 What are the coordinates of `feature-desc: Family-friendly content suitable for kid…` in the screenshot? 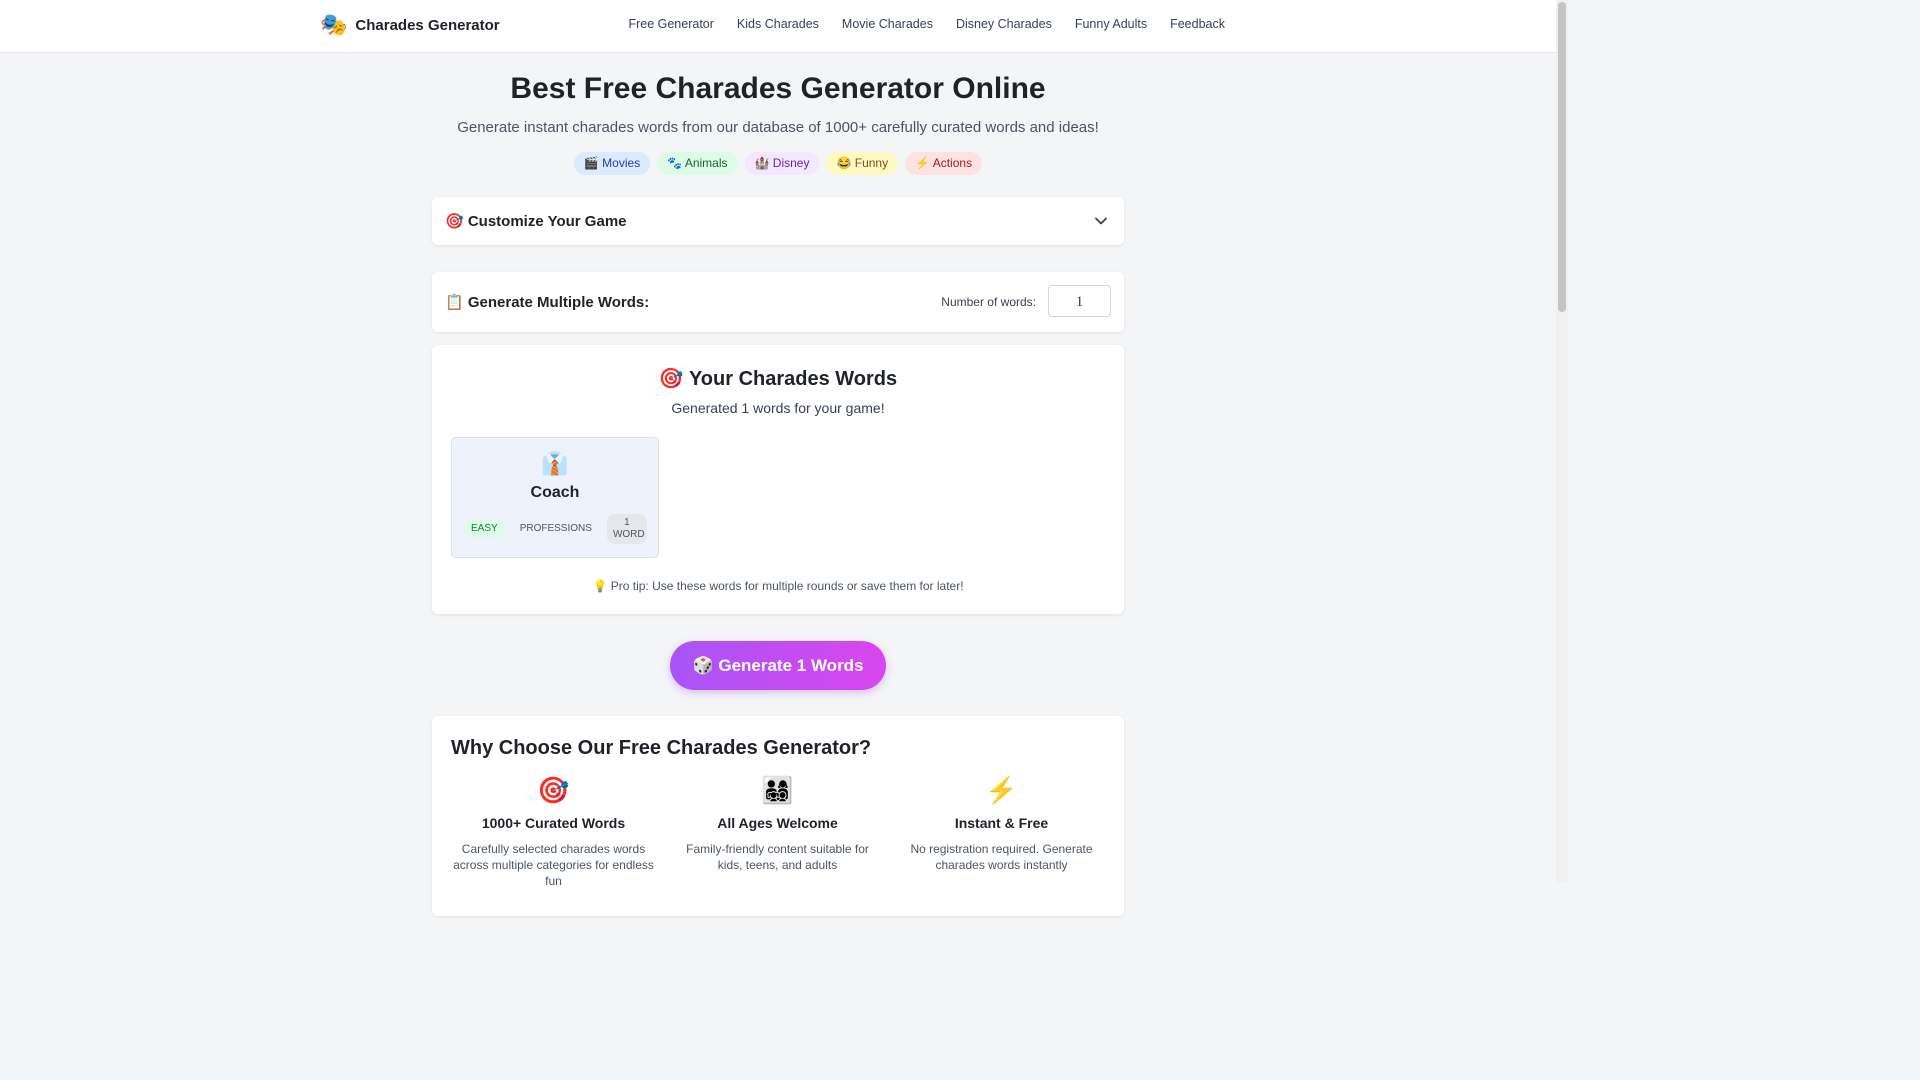 It's located at (777, 857).